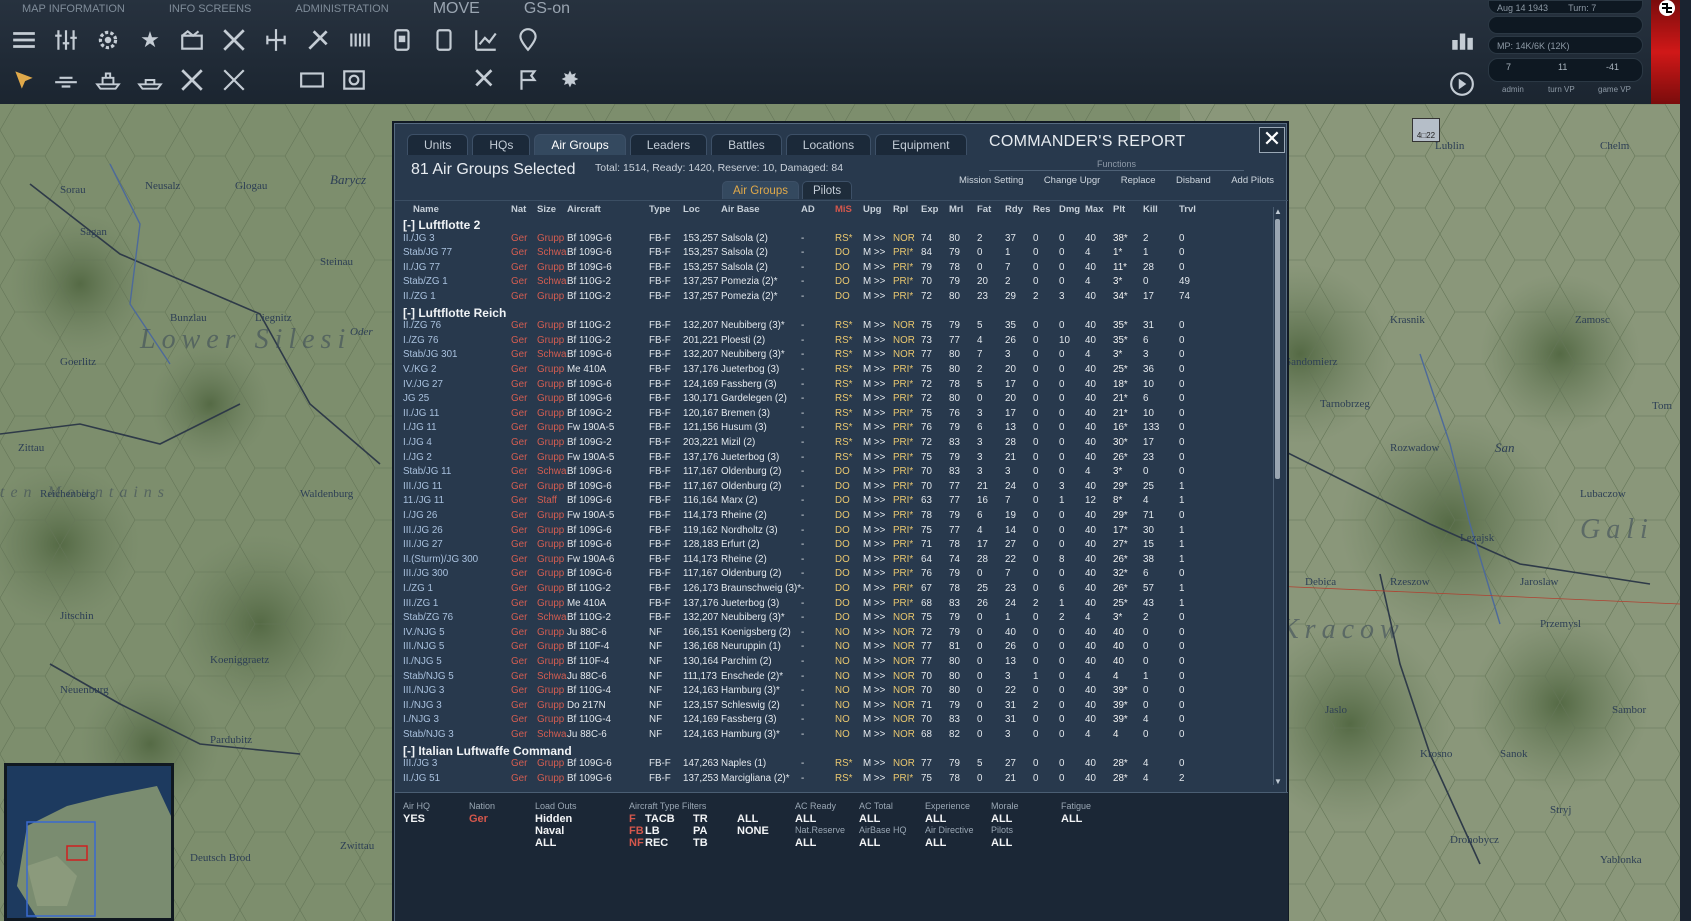 The image size is (1691, 921). What do you see at coordinates (652, 831) in the screenshot?
I see `aircraft-type-filter: LB` at bounding box center [652, 831].